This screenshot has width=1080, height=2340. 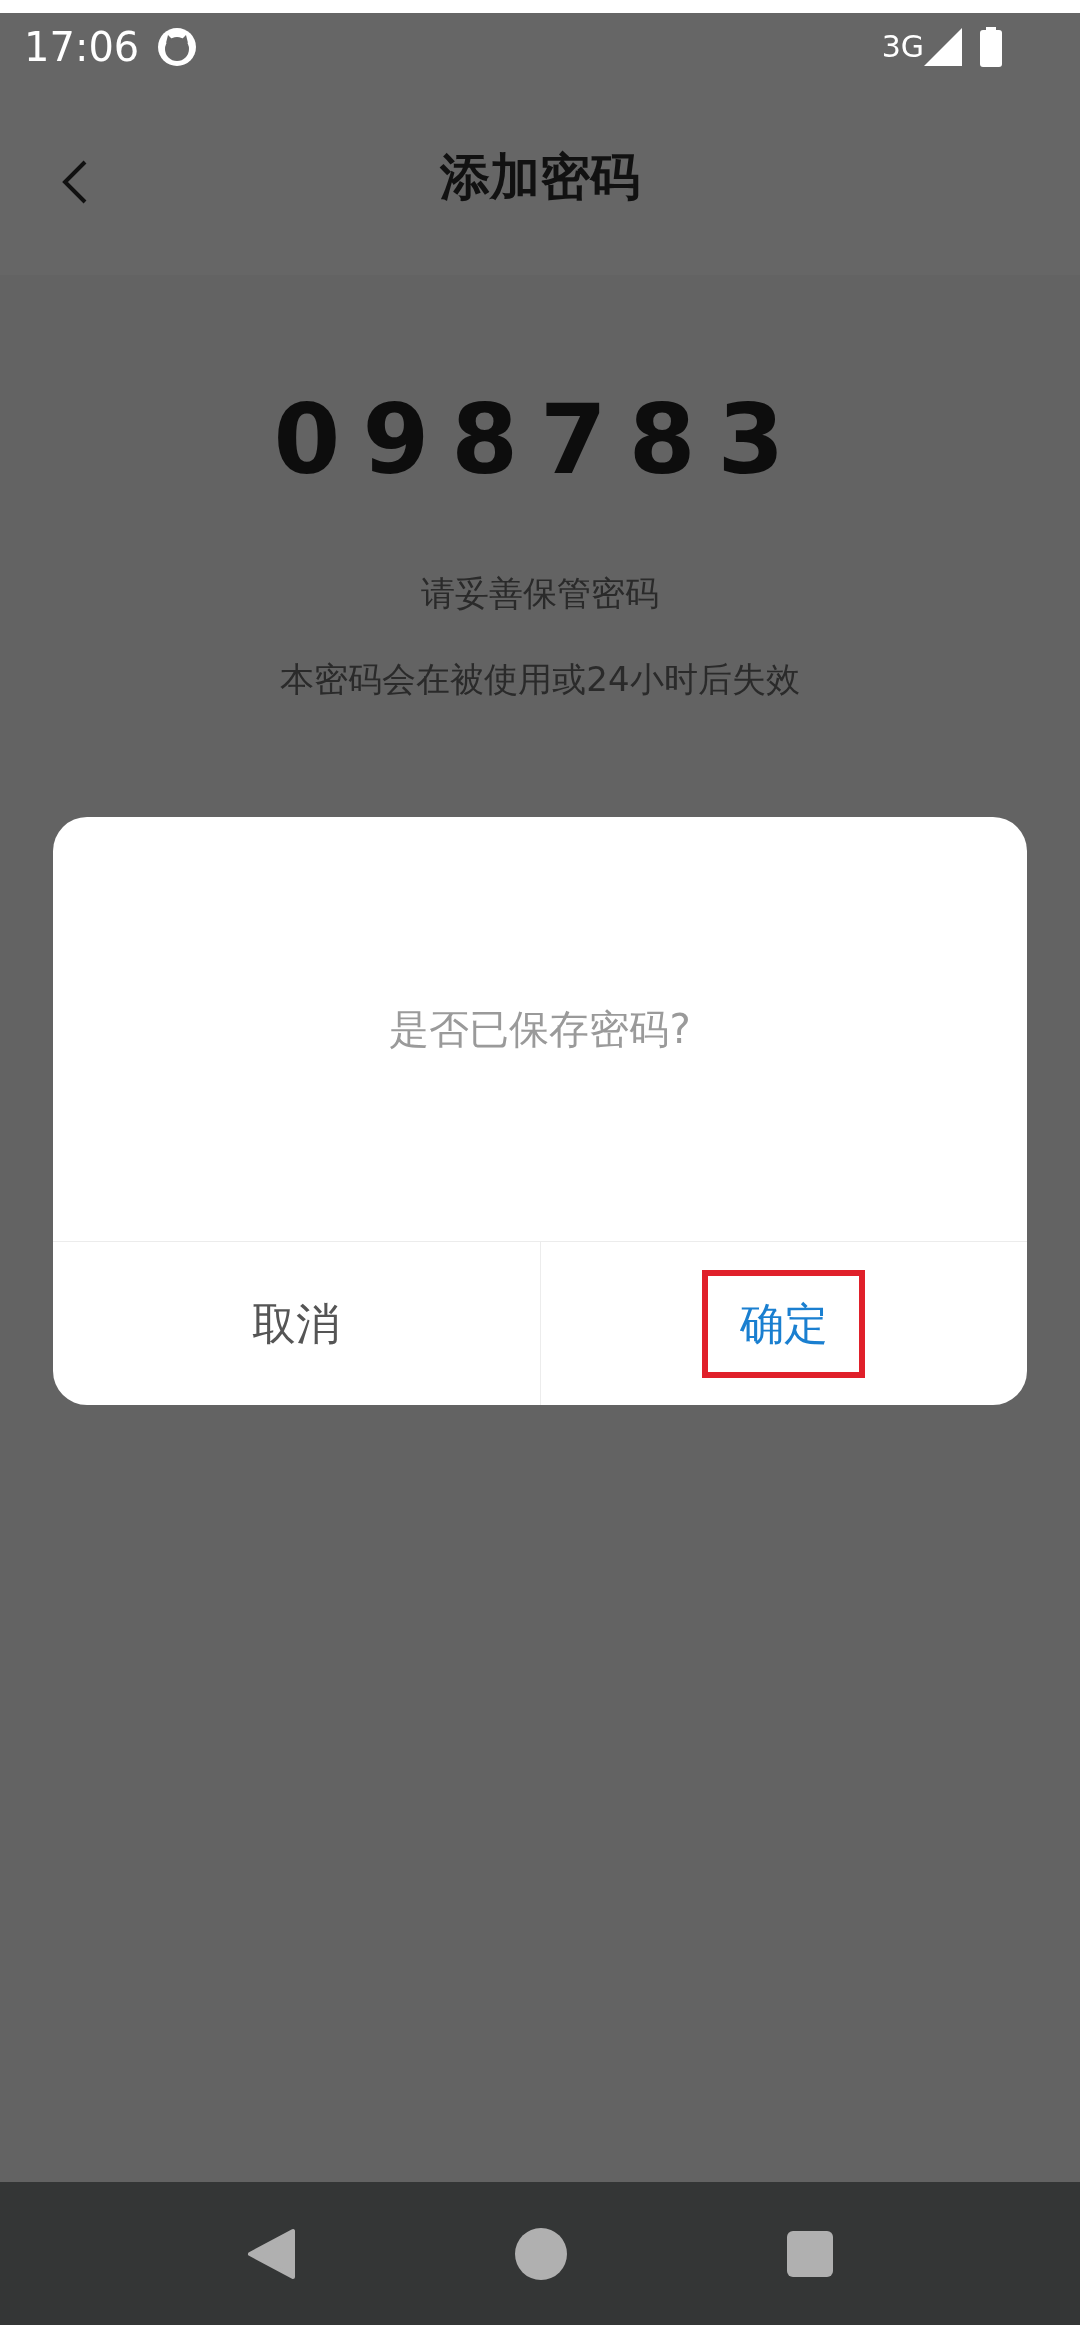 I want to click on note-text: 本密码会在被使用或24小时后失效, so click(x=540, y=679).